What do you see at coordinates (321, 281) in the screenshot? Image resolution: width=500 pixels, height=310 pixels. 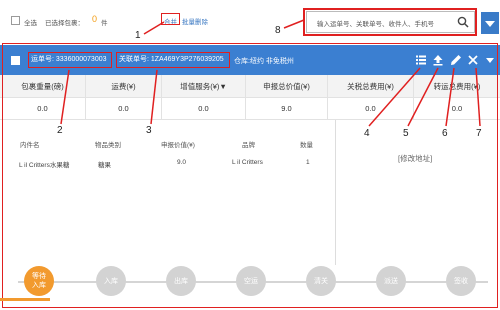 I see `step-customs: 清关` at bounding box center [321, 281].